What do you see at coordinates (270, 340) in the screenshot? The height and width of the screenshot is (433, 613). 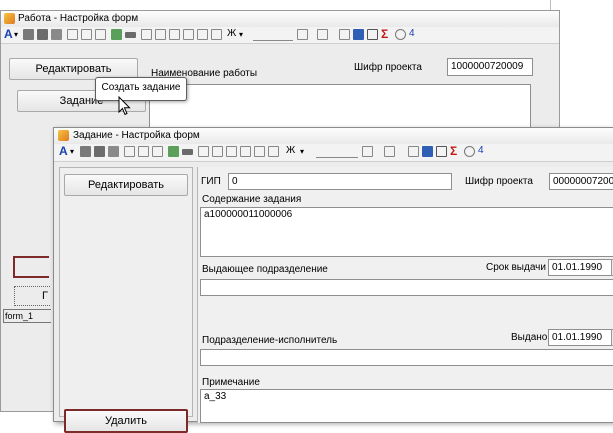 I see `executor-dept-label: Подразделение-исполнитель` at bounding box center [270, 340].